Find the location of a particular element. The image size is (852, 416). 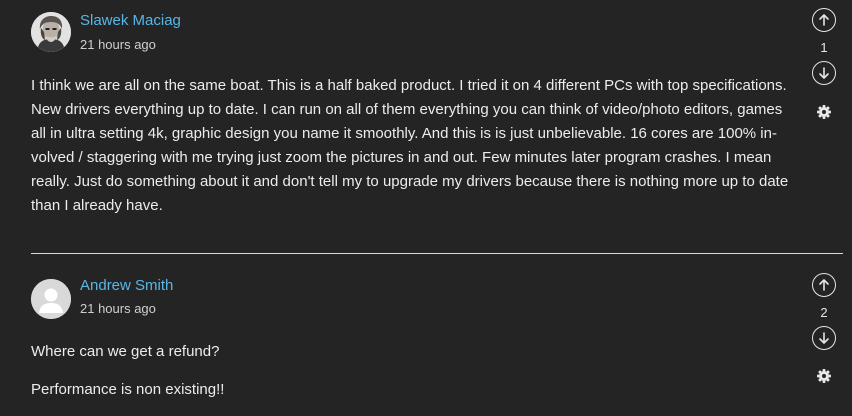

comment-paragraph: Where can we get a refund? is located at coordinates (125, 351).